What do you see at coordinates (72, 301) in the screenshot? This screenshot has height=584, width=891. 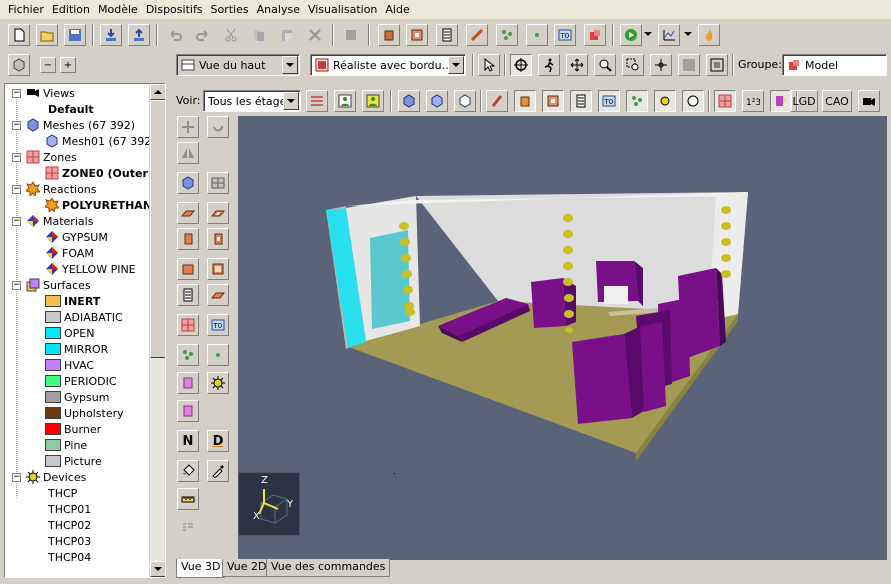 I see `tree-surface-inert: INERT` at bounding box center [72, 301].